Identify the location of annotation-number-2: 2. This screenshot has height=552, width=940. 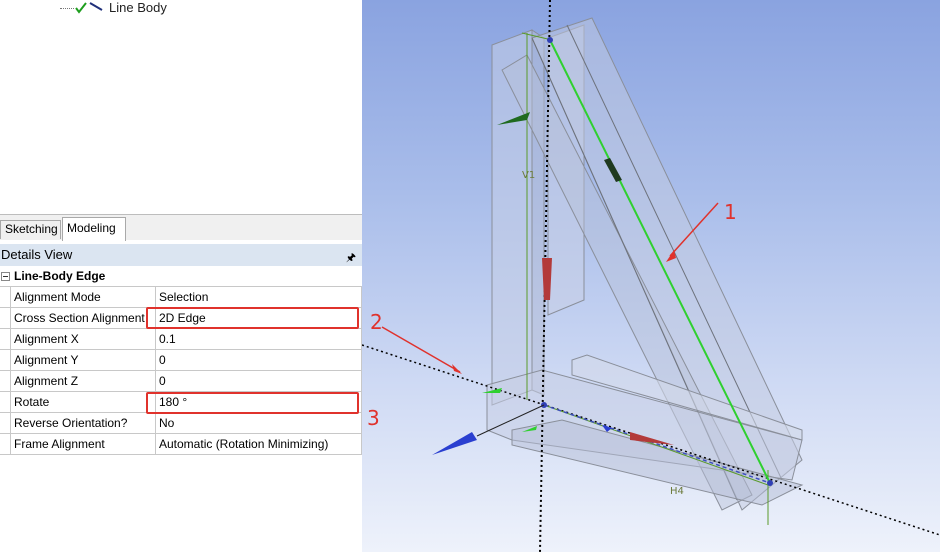
(376, 322).